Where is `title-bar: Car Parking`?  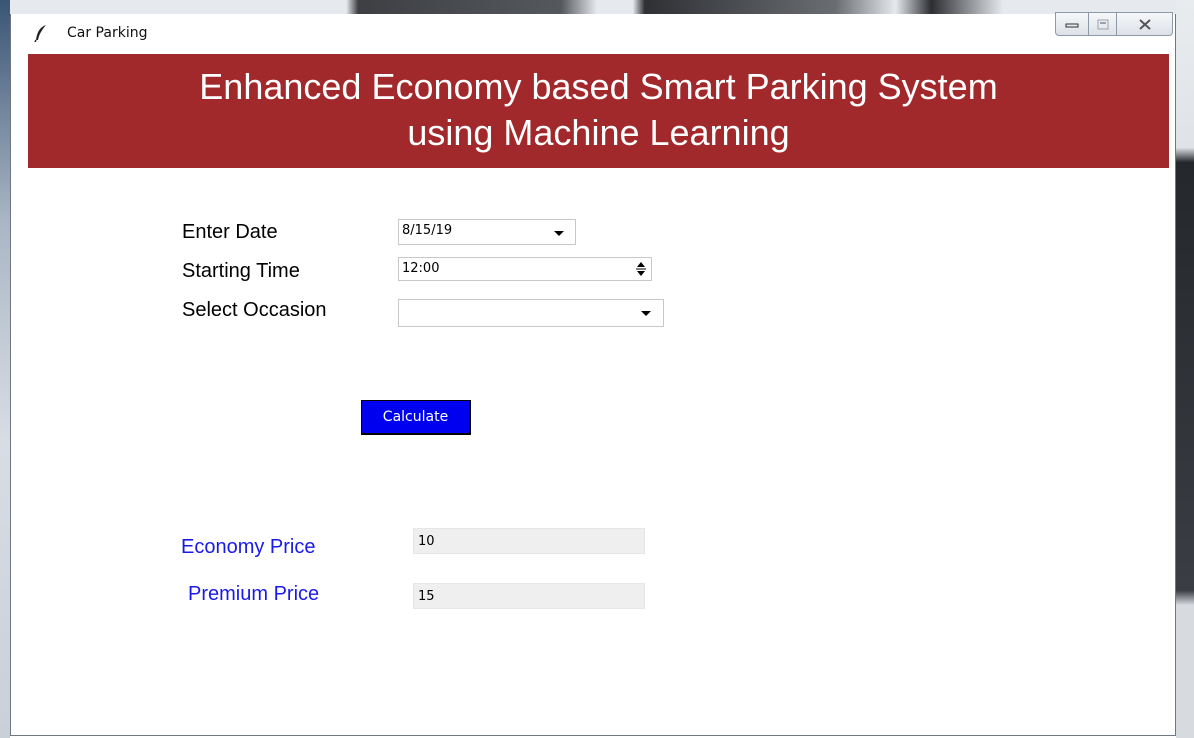 title-bar: Car Parking is located at coordinates (593, 32).